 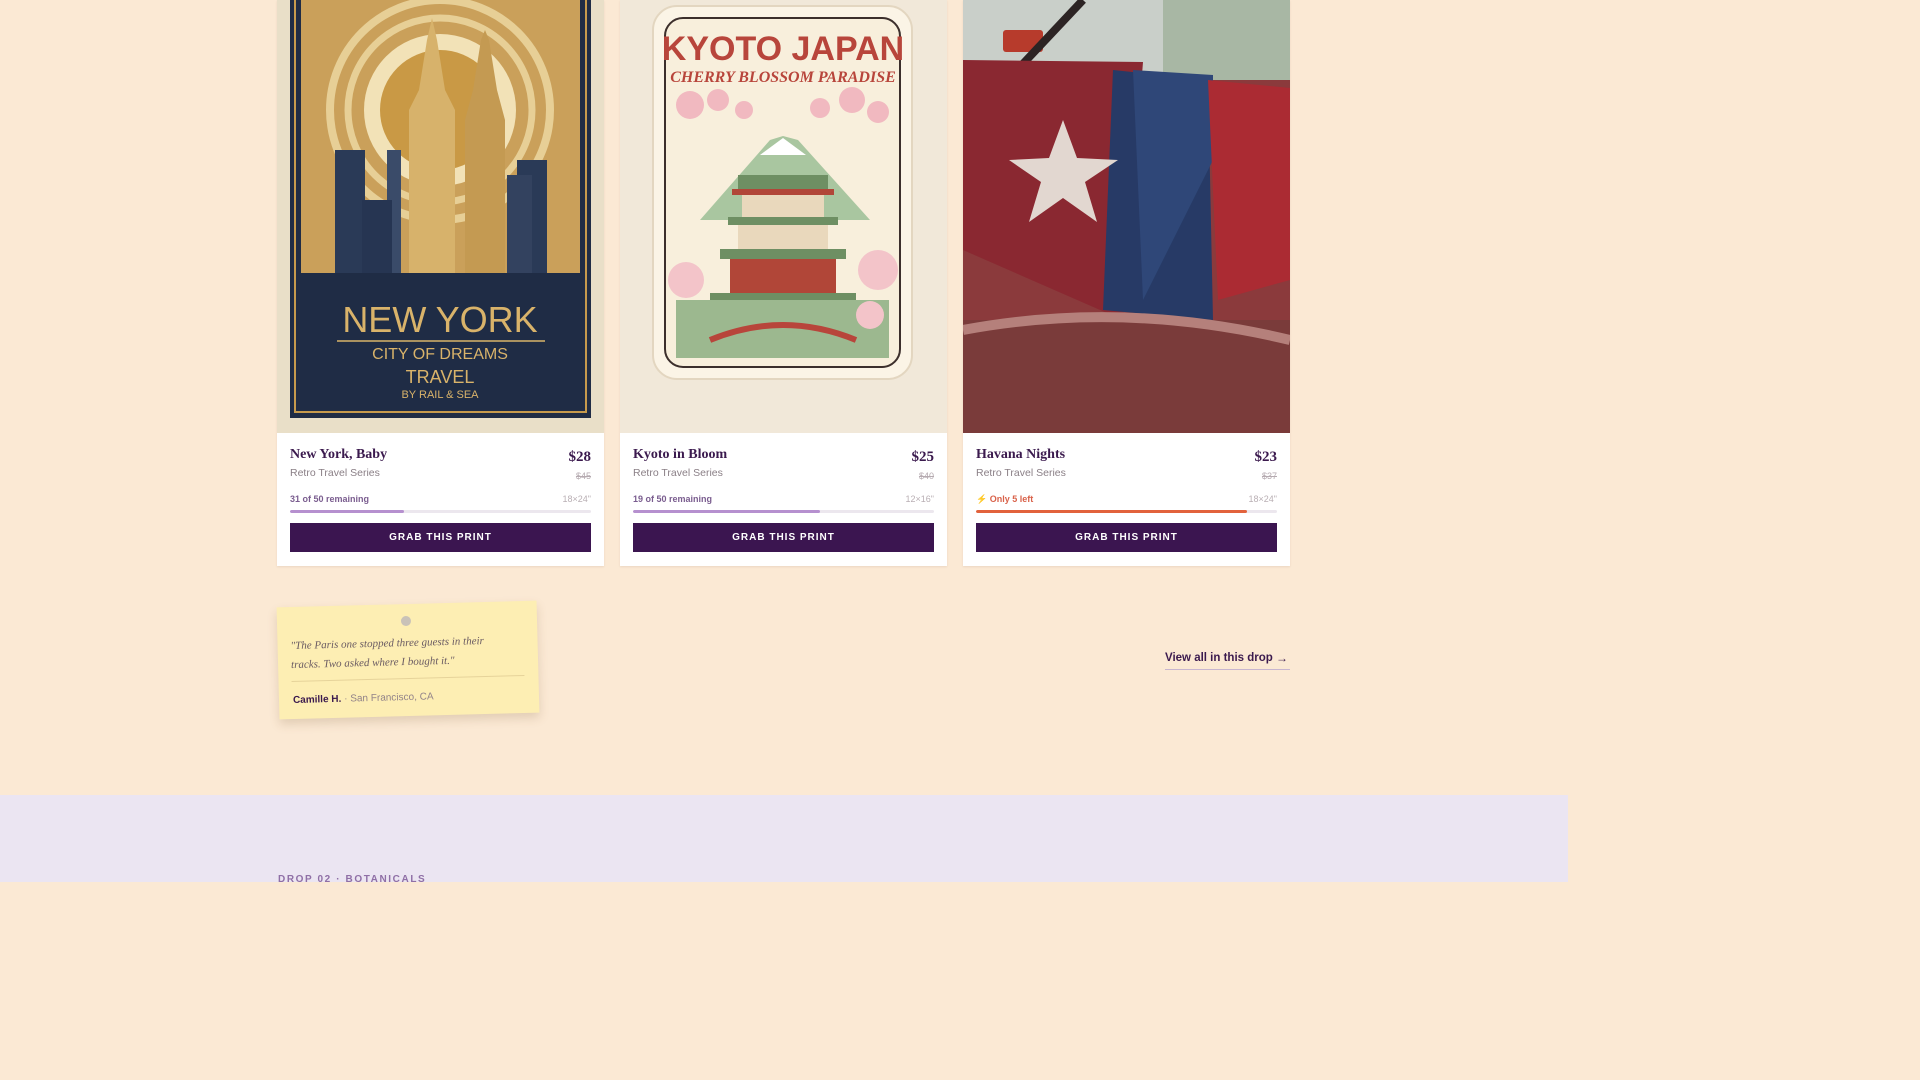 What do you see at coordinates (440, 354) in the screenshot?
I see `poster-subtitle-text: CITY OF DREAMS` at bounding box center [440, 354].